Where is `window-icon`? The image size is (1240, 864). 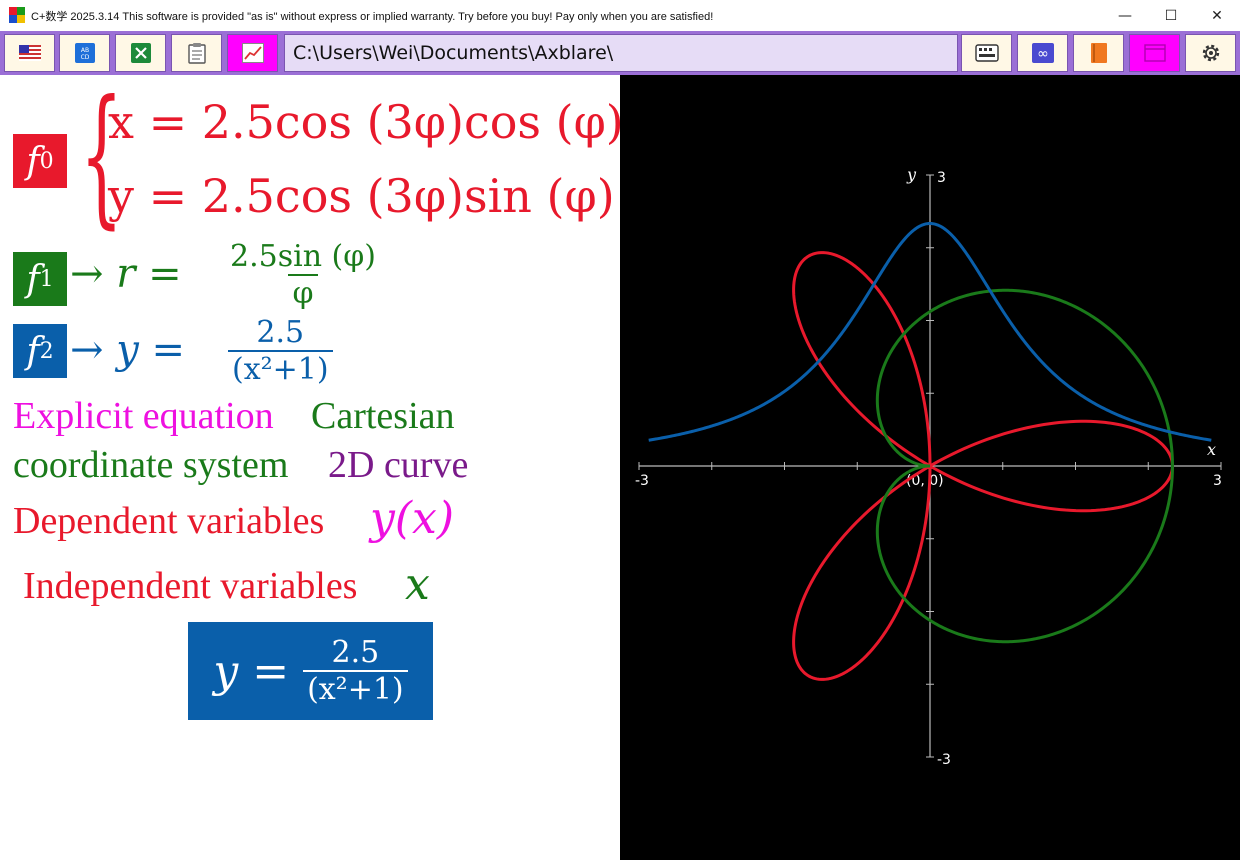 window-icon is located at coordinates (1154, 53).